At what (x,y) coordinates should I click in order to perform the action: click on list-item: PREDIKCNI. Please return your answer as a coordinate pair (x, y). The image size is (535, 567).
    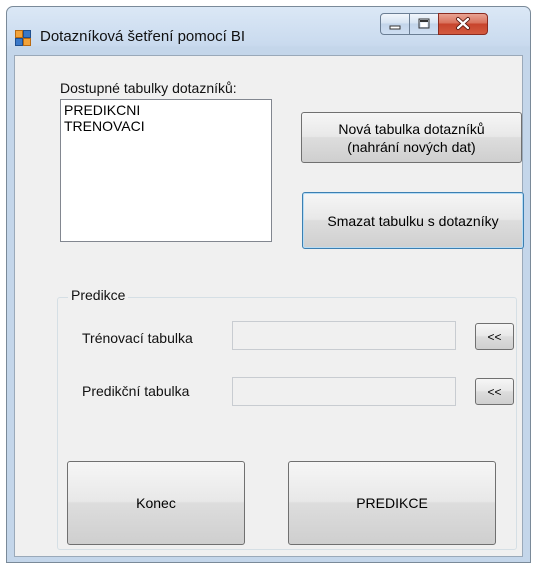
    Looking at the image, I should click on (166, 110).